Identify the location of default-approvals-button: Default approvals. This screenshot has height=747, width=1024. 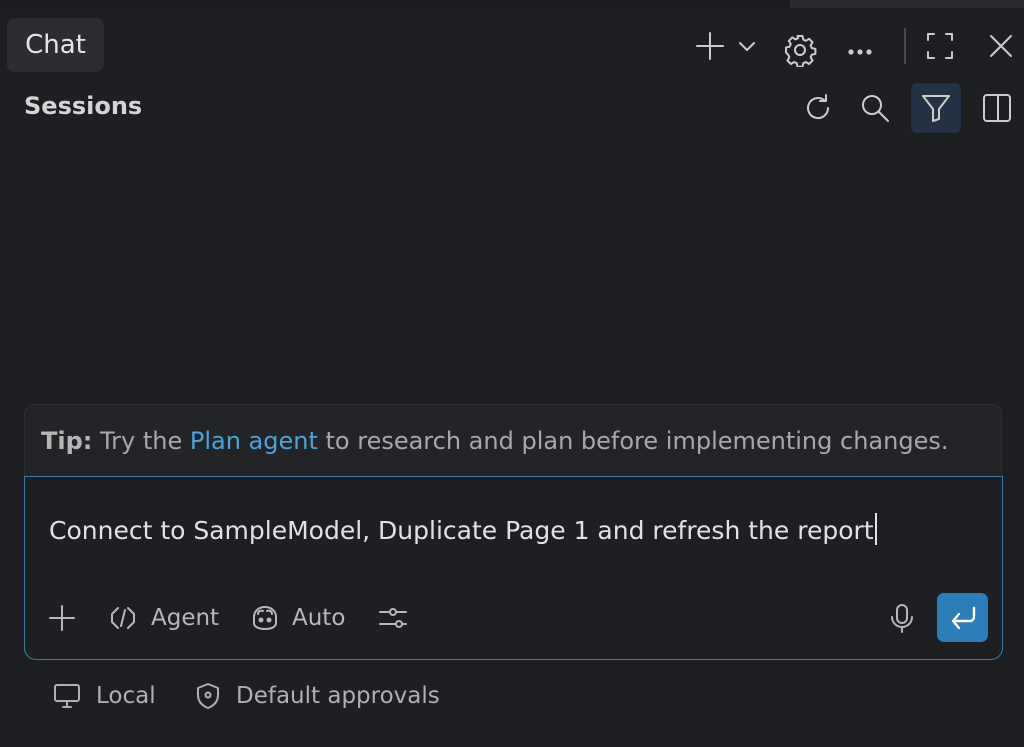
(317, 696).